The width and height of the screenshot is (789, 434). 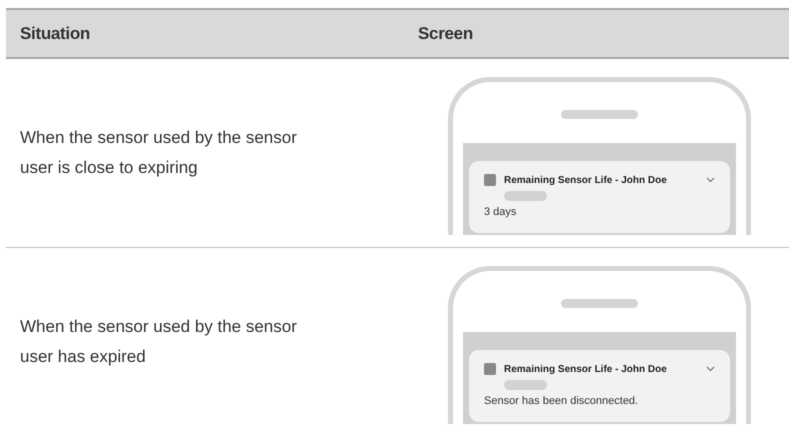 What do you see at coordinates (159, 153) in the screenshot?
I see `situation-text: When the sensor used by the sensor user is close to expiring` at bounding box center [159, 153].